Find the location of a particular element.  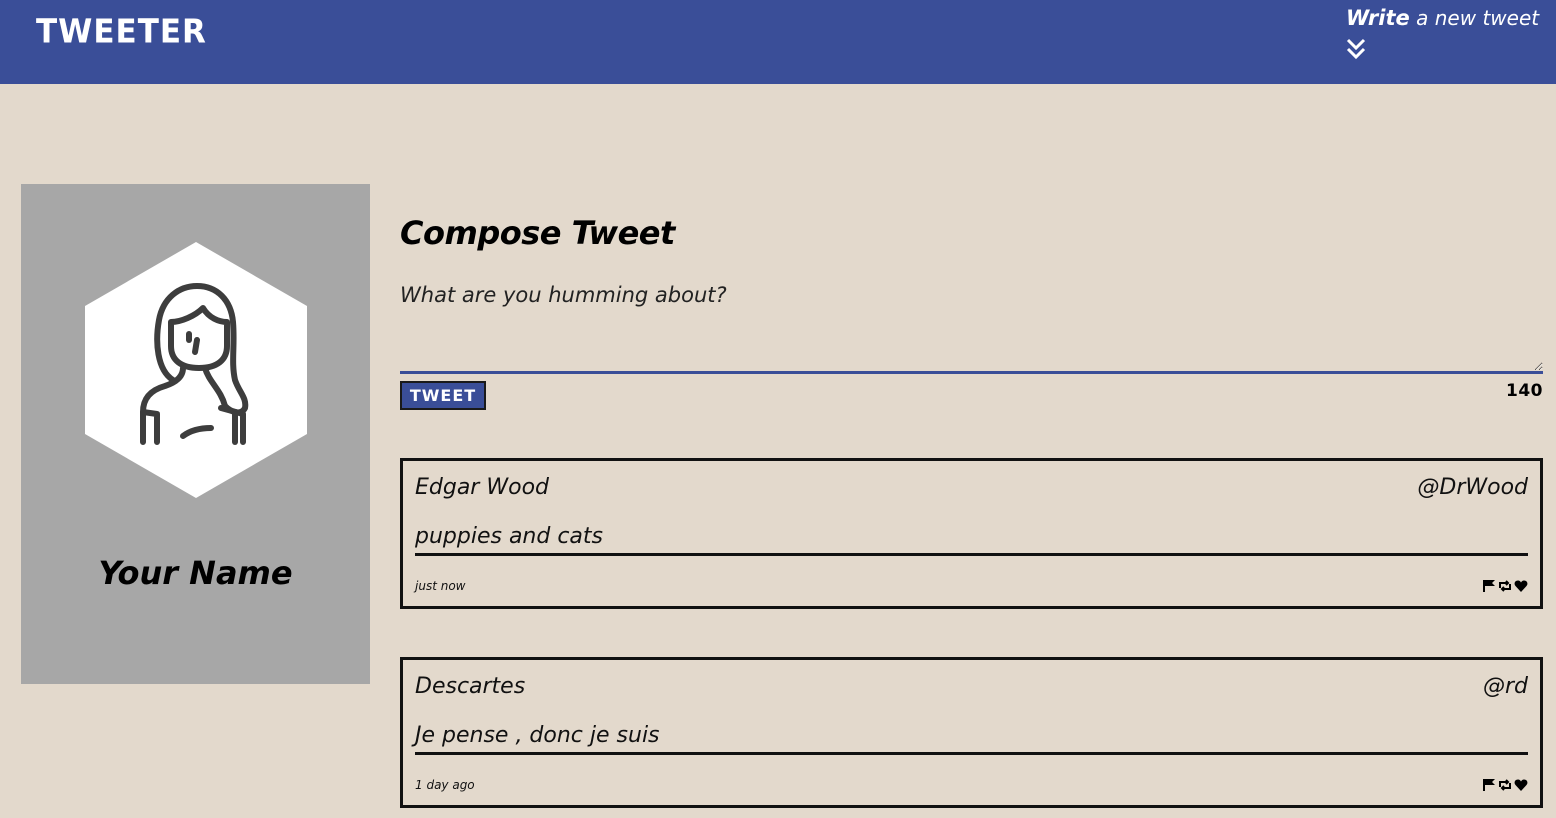

tweet-author: Descartes is located at coordinates (470, 686).